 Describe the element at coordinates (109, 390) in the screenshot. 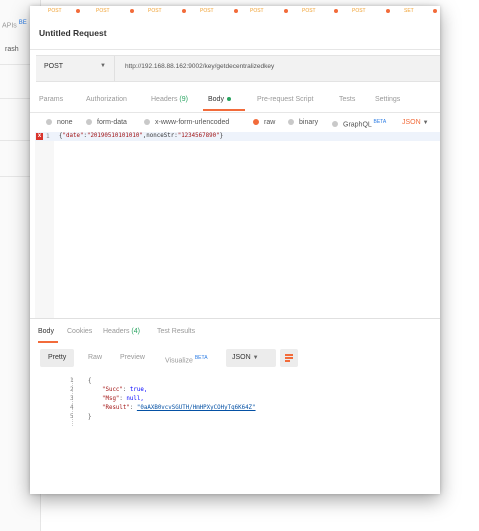

I see `code-line: 2 "Succ": true,` at that location.